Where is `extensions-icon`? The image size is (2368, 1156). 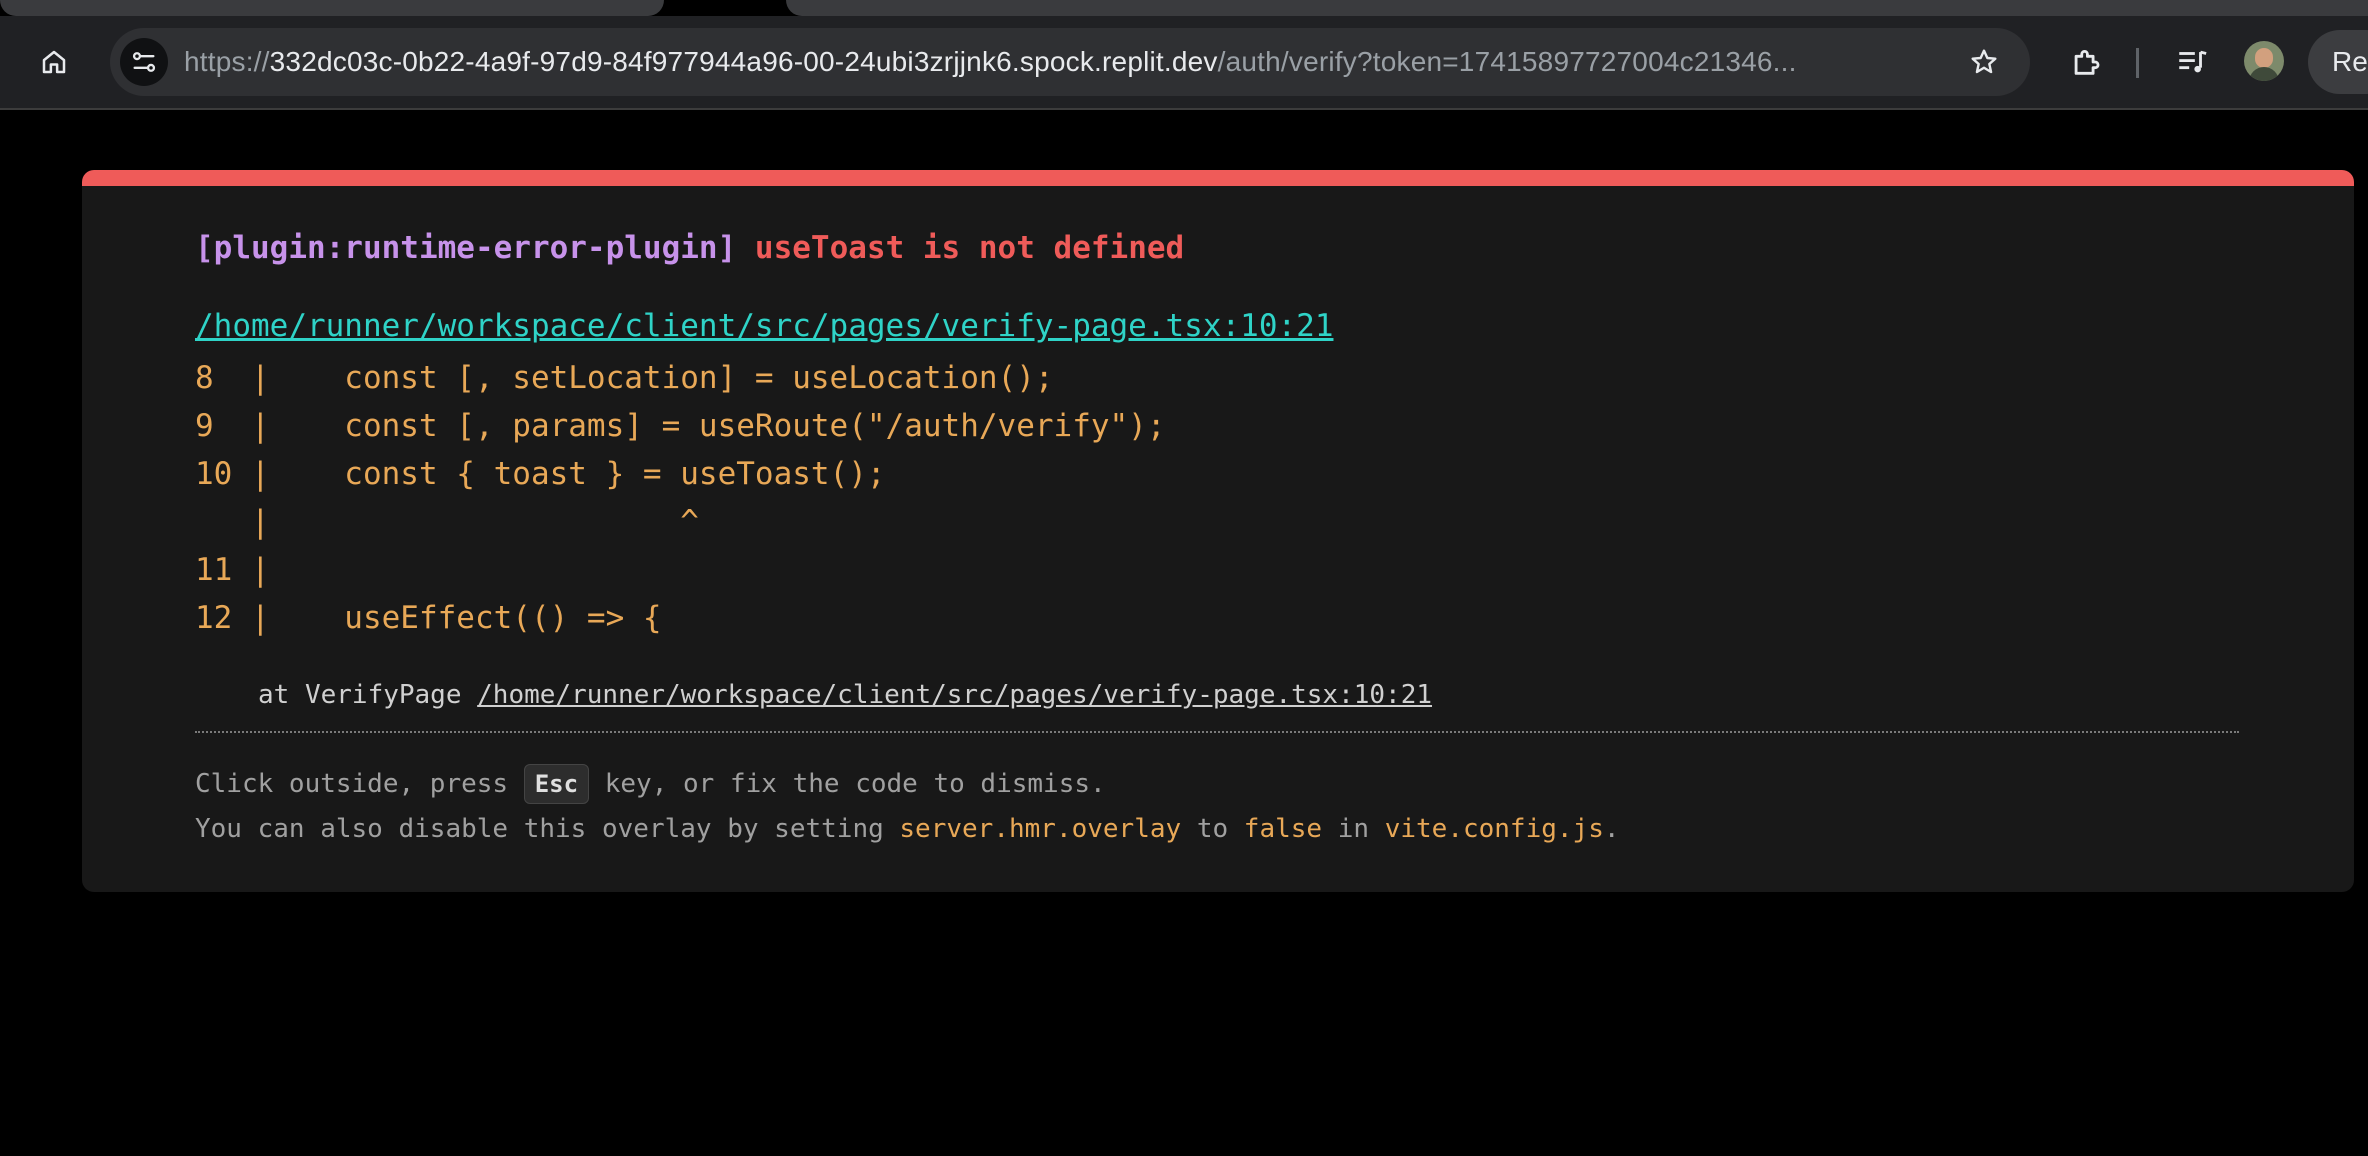
extensions-icon is located at coordinates (2087, 62).